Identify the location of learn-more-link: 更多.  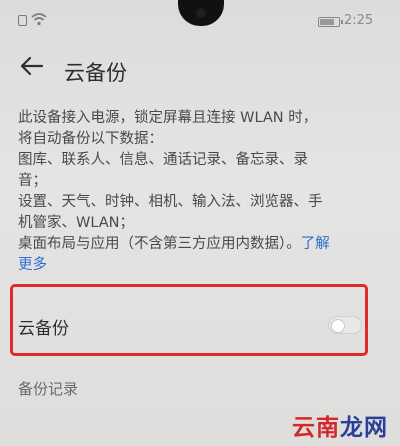
(32, 265).